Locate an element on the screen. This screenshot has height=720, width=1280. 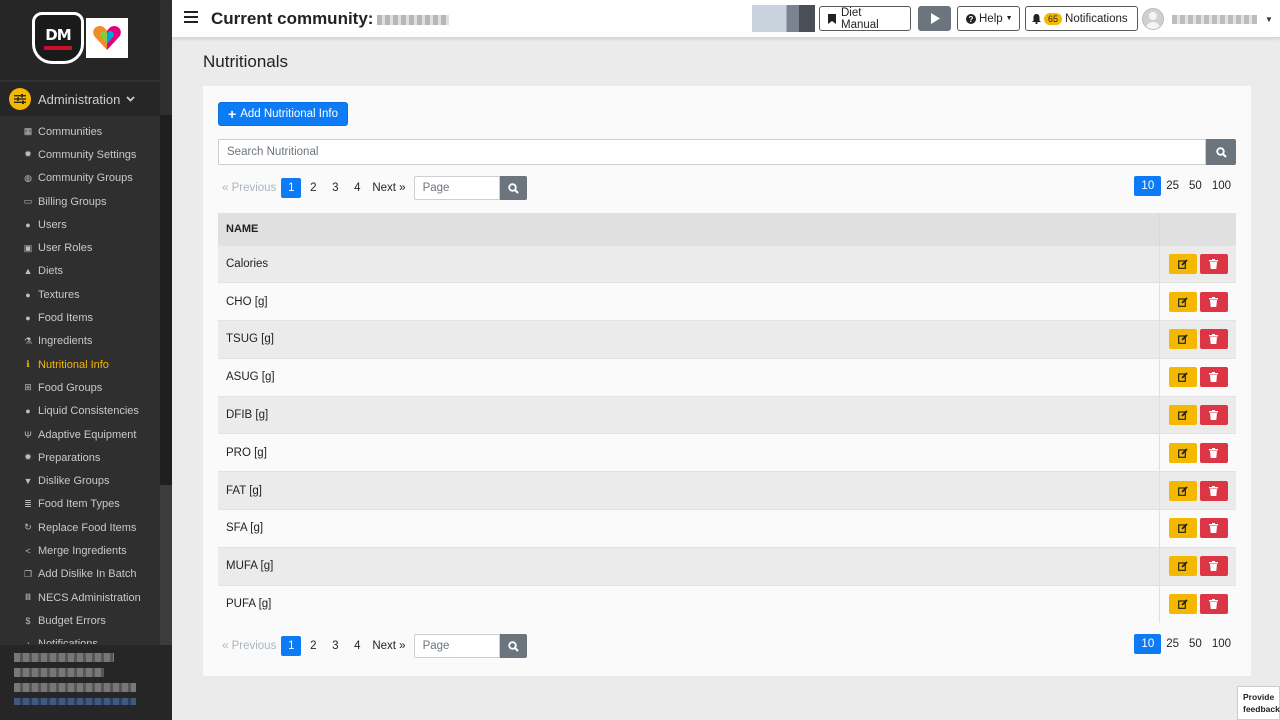
sitemap-icon: ⊞ is located at coordinates (28, 387).